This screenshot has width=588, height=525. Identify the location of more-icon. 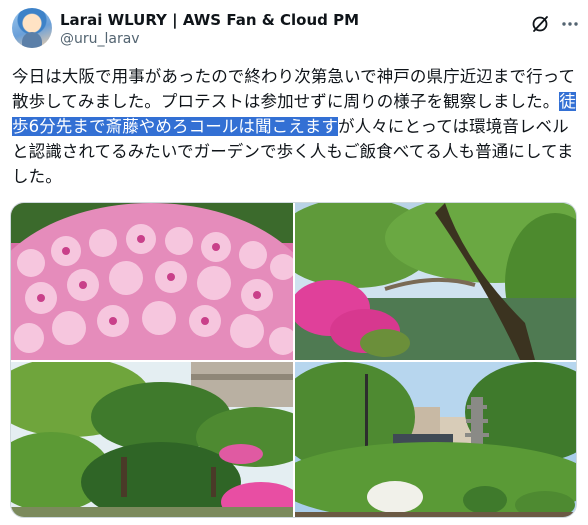
(570, 24).